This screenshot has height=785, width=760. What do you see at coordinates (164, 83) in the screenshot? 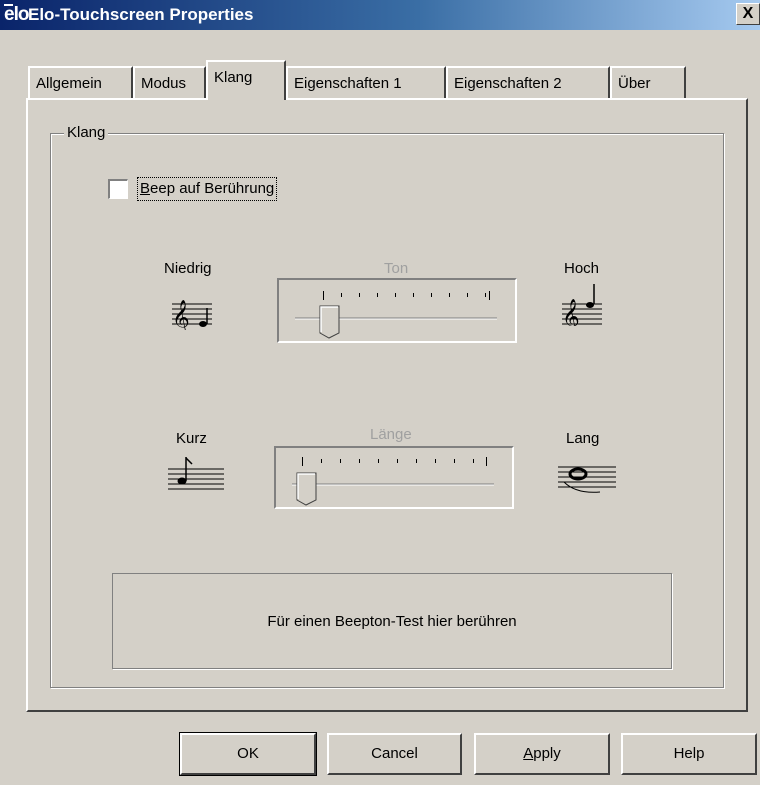
I see `tab-label: Modus` at bounding box center [164, 83].